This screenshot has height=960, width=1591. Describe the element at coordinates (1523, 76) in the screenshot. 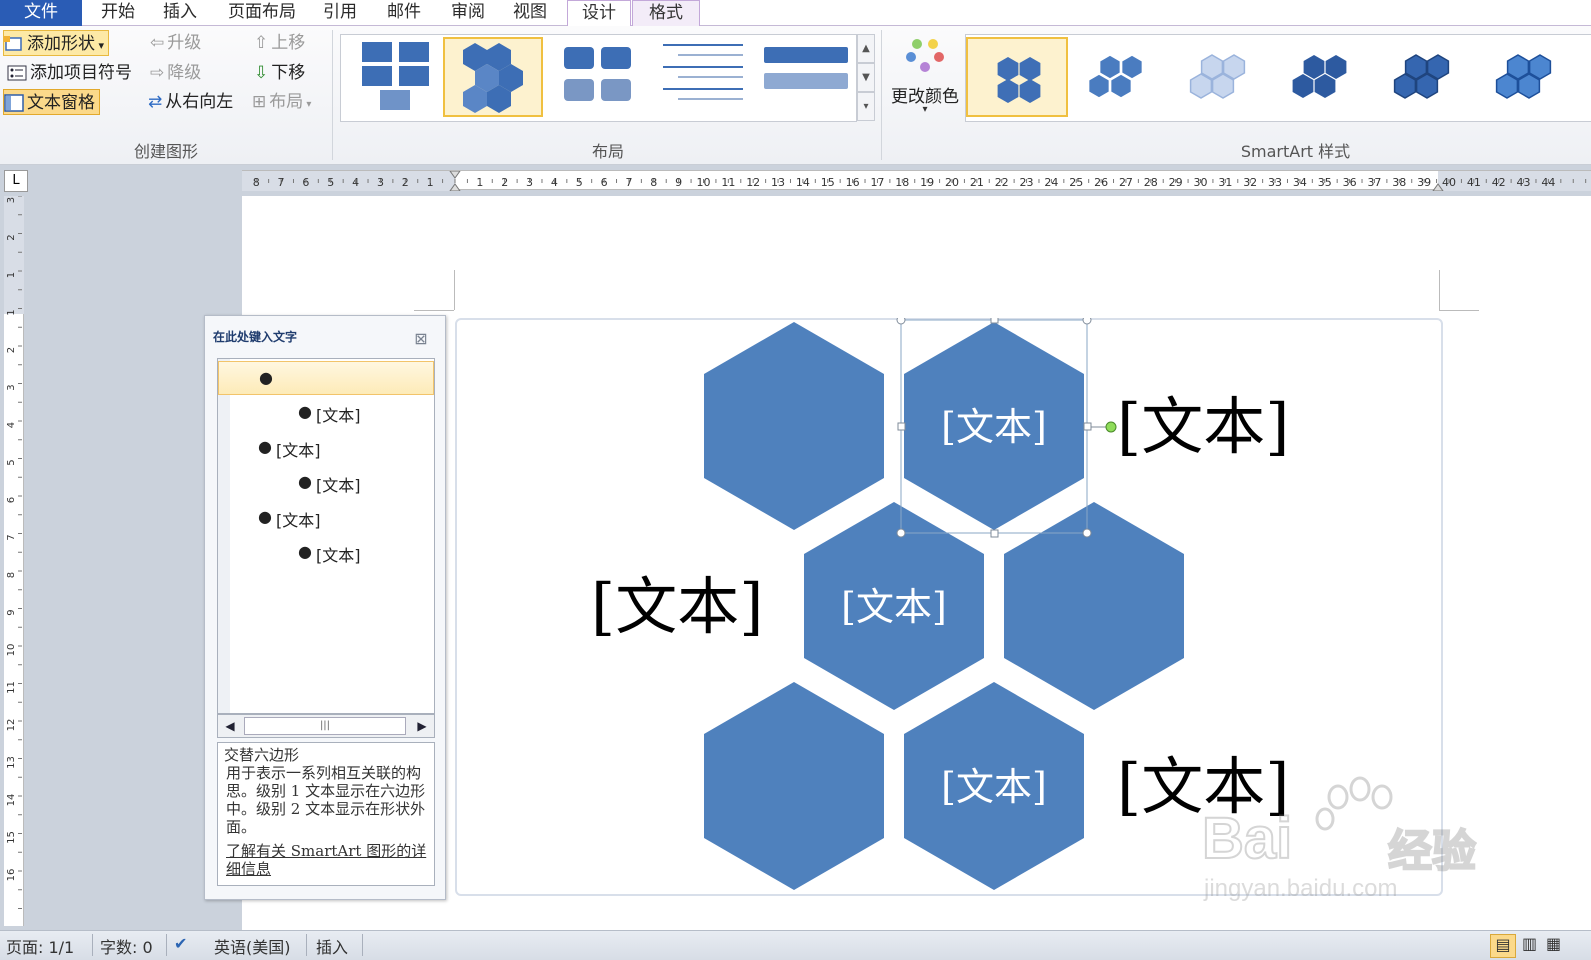

I see `style-thumb-3d-icon` at that location.